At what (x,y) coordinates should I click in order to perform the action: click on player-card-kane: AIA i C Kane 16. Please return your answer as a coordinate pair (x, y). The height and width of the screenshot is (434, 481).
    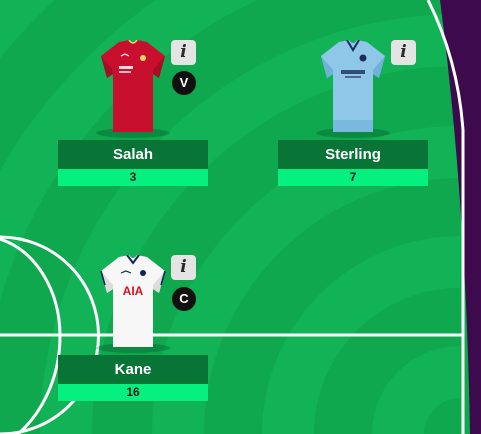
    Looking at the image, I should click on (133, 330).